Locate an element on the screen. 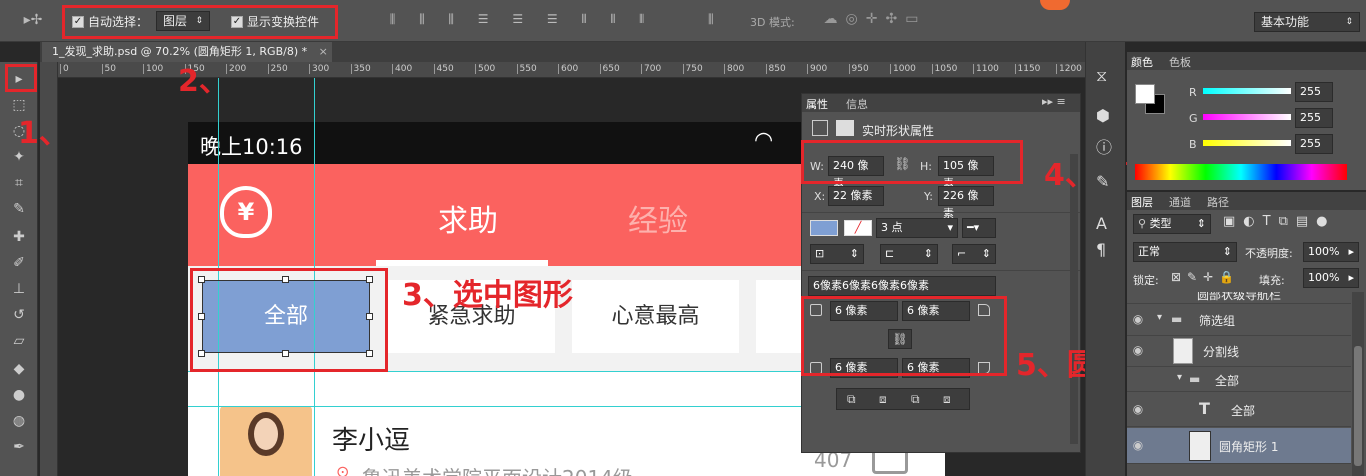 This screenshot has height=476, width=1366. eyedropper-tool-button: ✎ is located at coordinates (19, 209).